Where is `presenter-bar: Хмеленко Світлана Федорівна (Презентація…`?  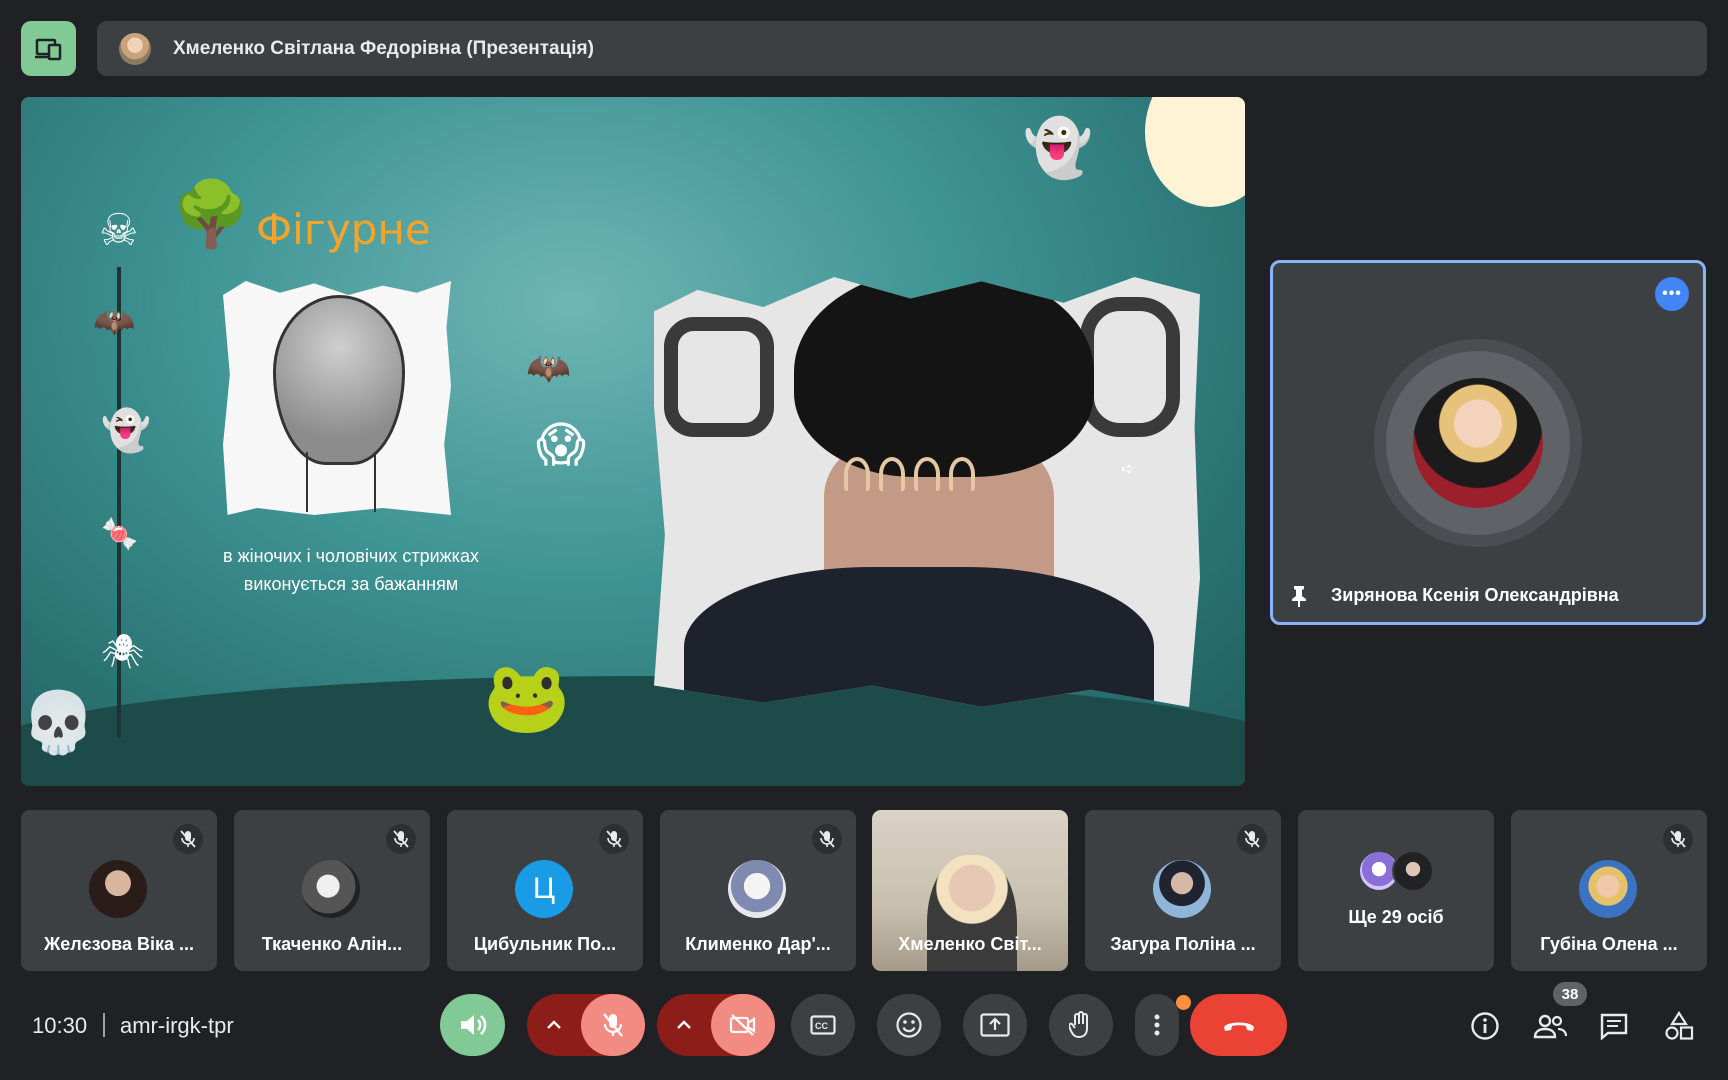 presenter-bar: Хмеленко Світлана Федорівна (Презентація… is located at coordinates (902, 48).